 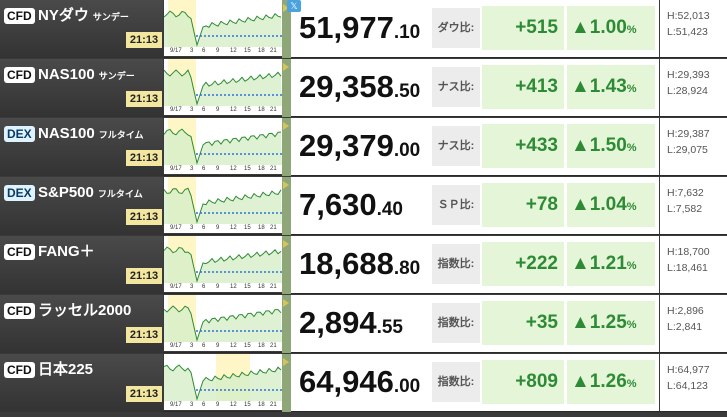 What do you see at coordinates (86, 311) in the screenshot?
I see `instrument-name: ラッセル2000` at bounding box center [86, 311].